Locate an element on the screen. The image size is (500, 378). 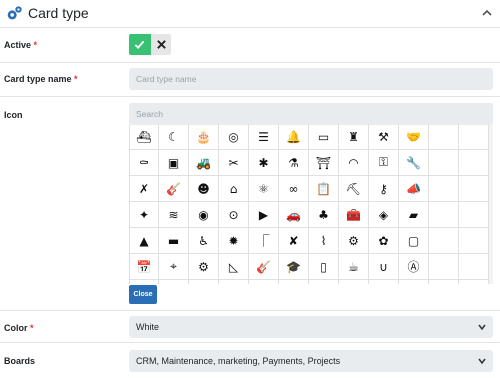
pipe-icon: ⎾ is located at coordinates (264, 241).